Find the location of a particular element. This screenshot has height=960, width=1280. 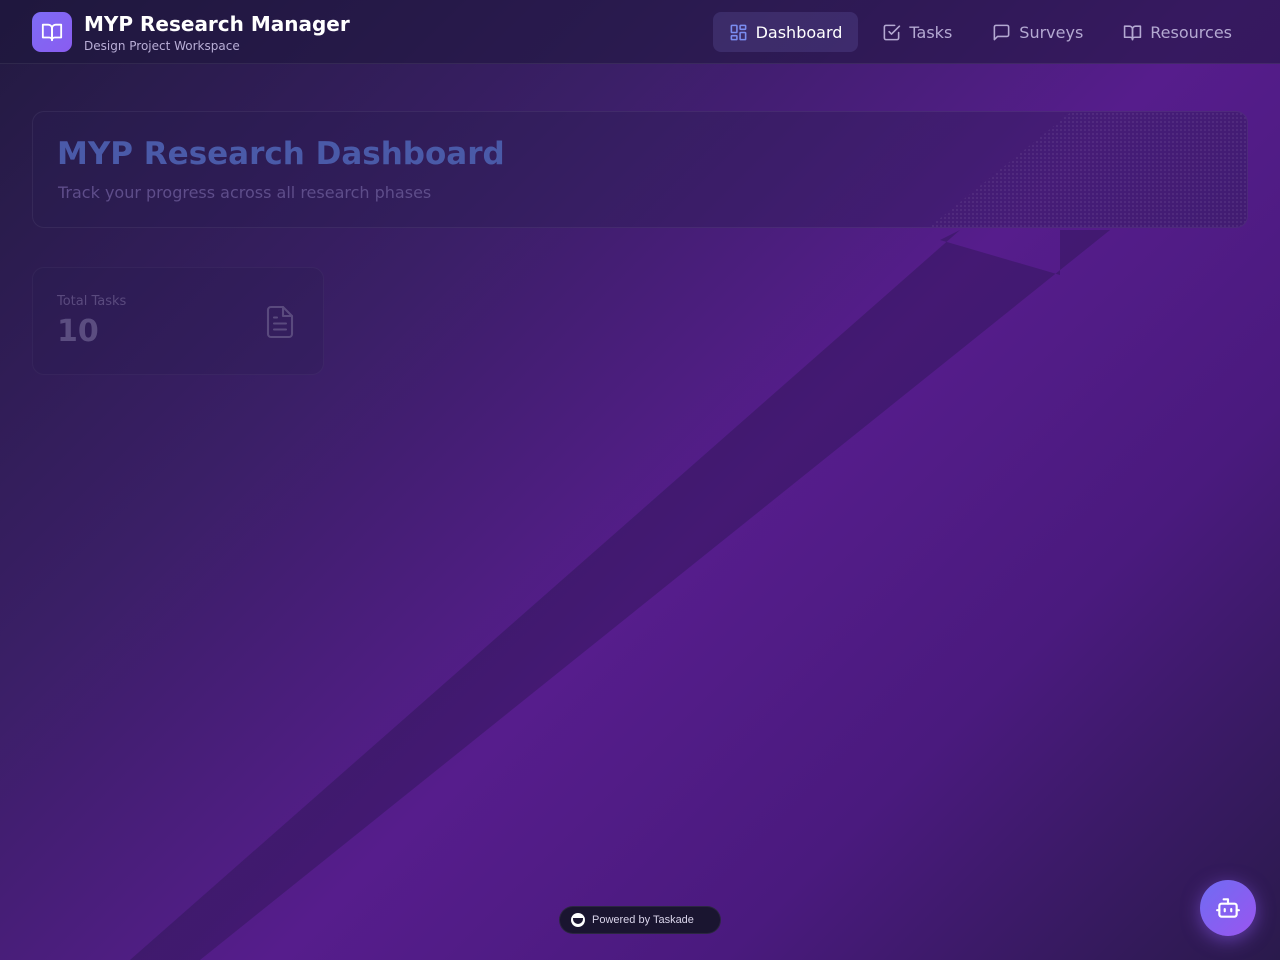

taskade-logo-icon is located at coordinates (578, 920).